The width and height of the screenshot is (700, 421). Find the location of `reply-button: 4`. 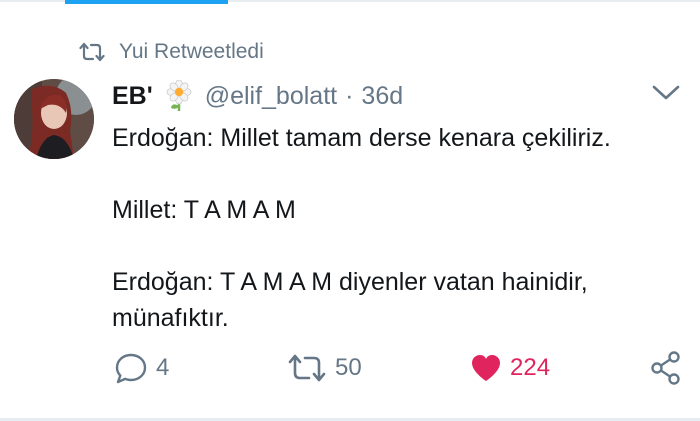

reply-button: 4 is located at coordinates (141, 368).